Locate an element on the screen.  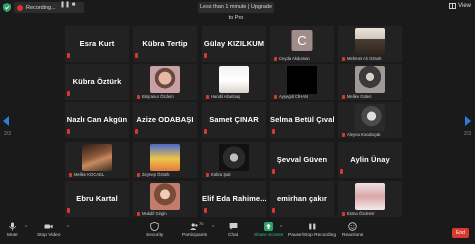
view-button: View is located at coordinates (460, 6).